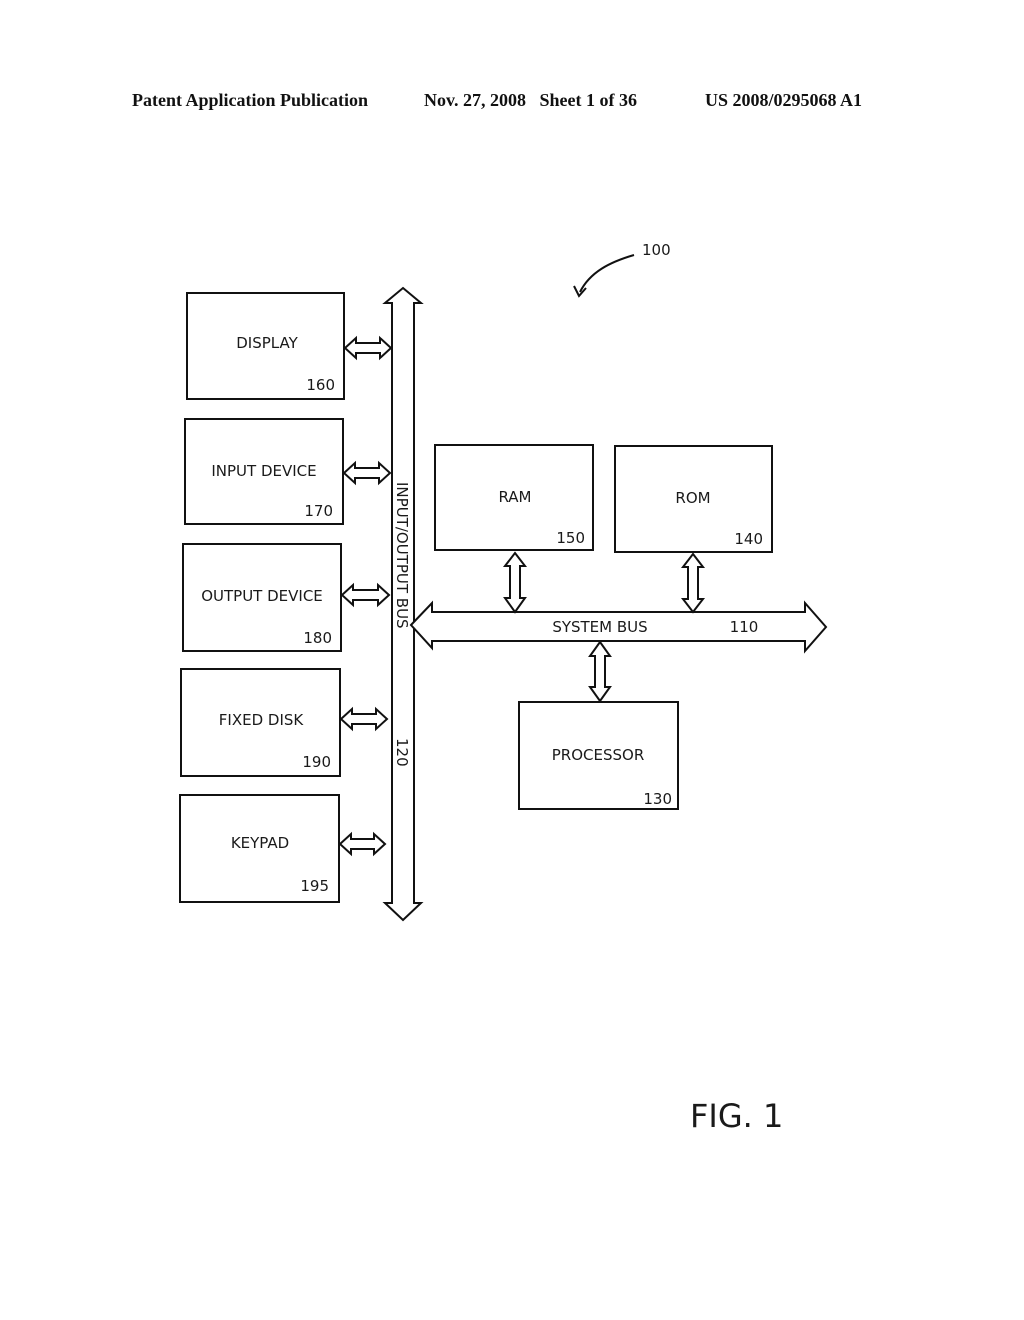  What do you see at coordinates (515, 582) in the screenshot?
I see `ram-connector-arrow` at bounding box center [515, 582].